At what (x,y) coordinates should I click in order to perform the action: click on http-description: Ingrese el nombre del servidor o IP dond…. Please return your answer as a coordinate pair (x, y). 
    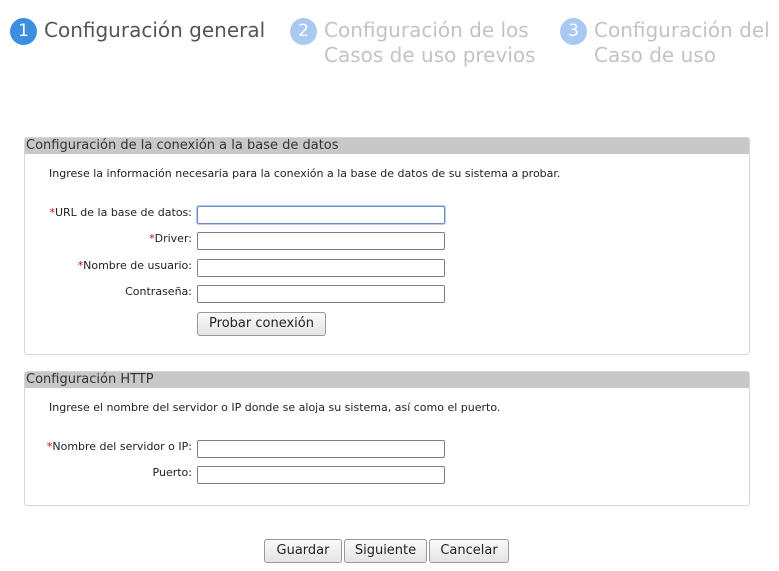
    Looking at the image, I should click on (275, 407).